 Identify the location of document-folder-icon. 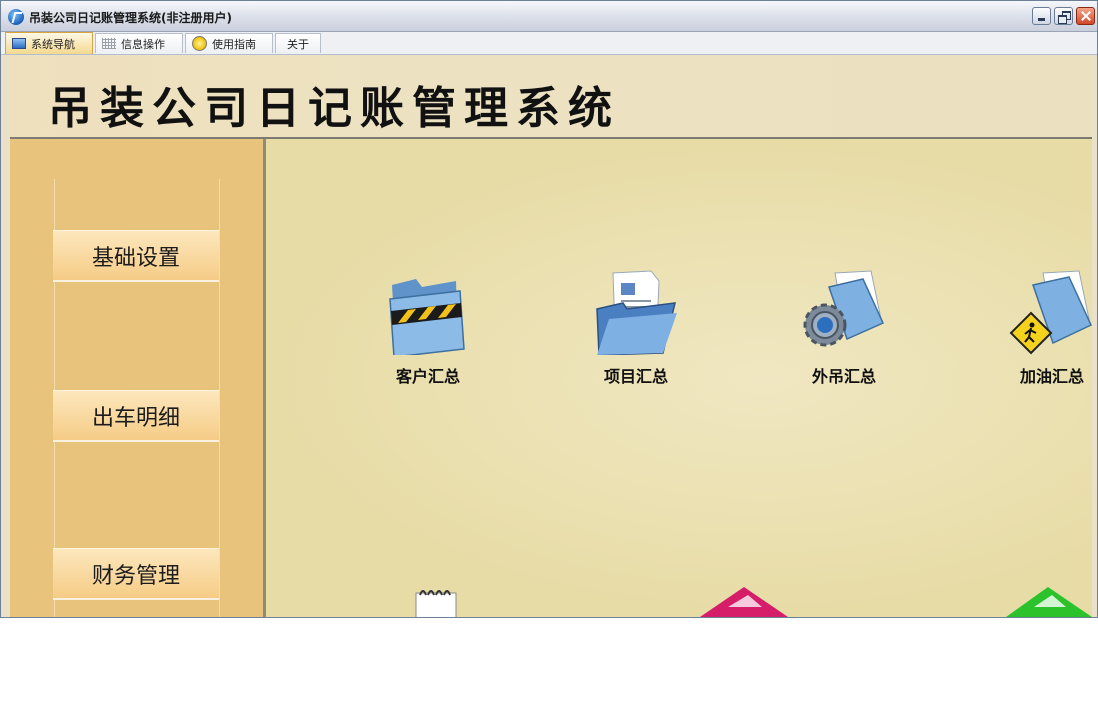
(636, 312).